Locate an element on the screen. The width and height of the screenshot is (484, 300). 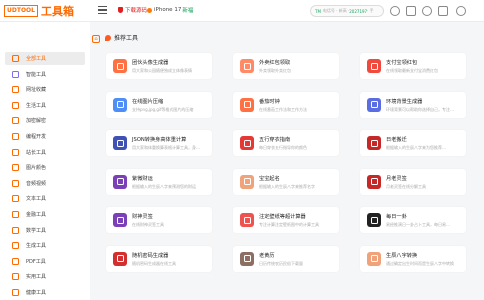
tool-card-desc: 根据输入的生辰八字来预测您的财运 is located at coordinates (164, 186).